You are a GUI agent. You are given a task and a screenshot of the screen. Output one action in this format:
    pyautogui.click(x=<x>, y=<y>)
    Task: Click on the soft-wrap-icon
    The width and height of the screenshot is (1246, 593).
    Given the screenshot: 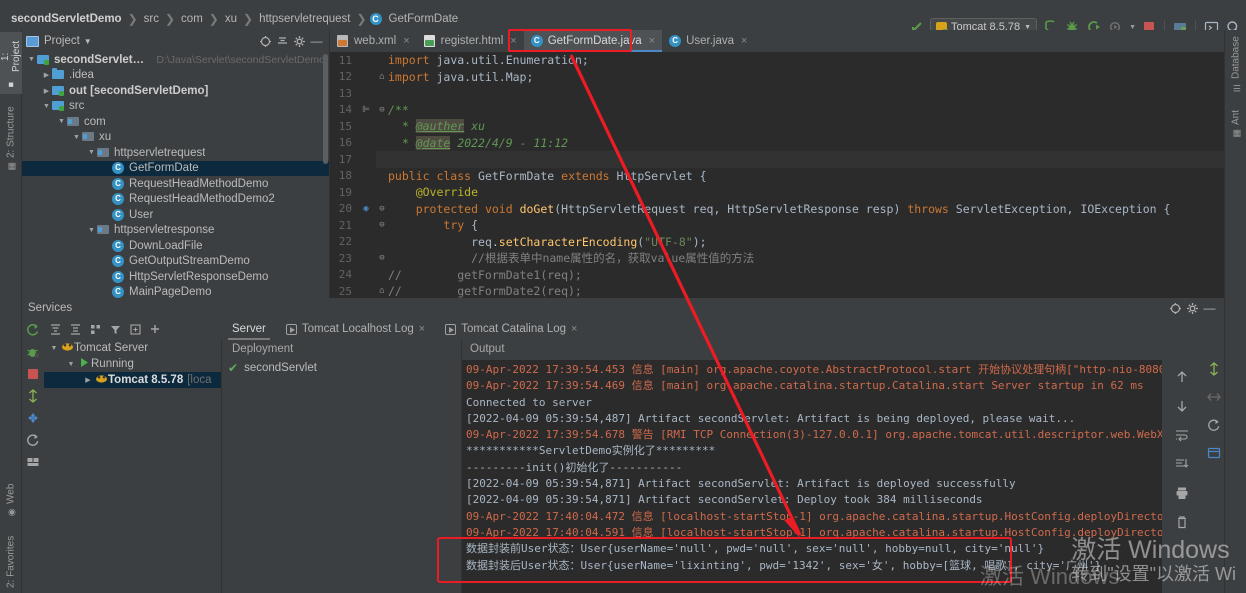 What is the action you would take?
    pyautogui.click(x=1182, y=435)
    